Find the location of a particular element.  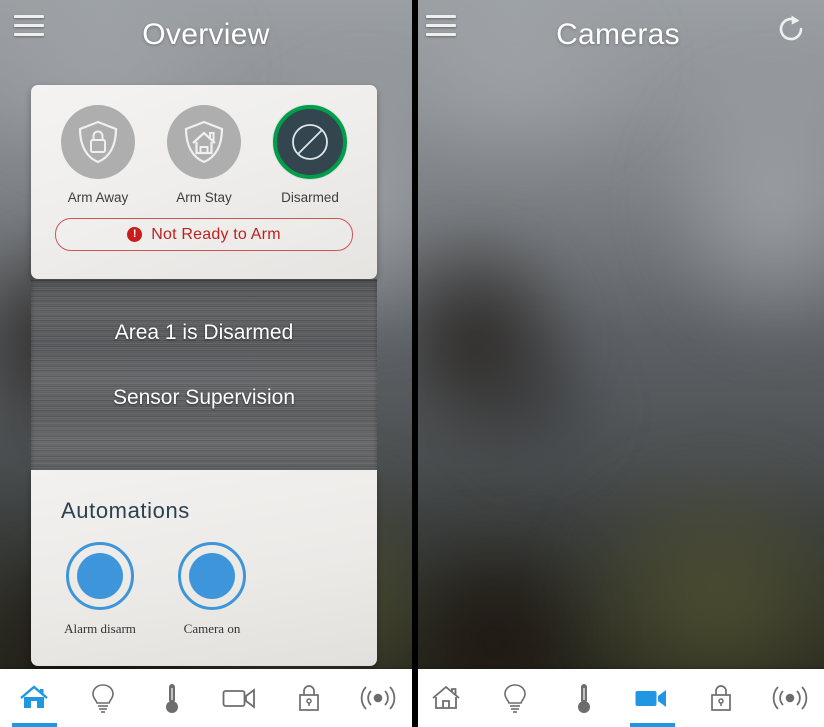

refresh-icon is located at coordinates (791, 29).